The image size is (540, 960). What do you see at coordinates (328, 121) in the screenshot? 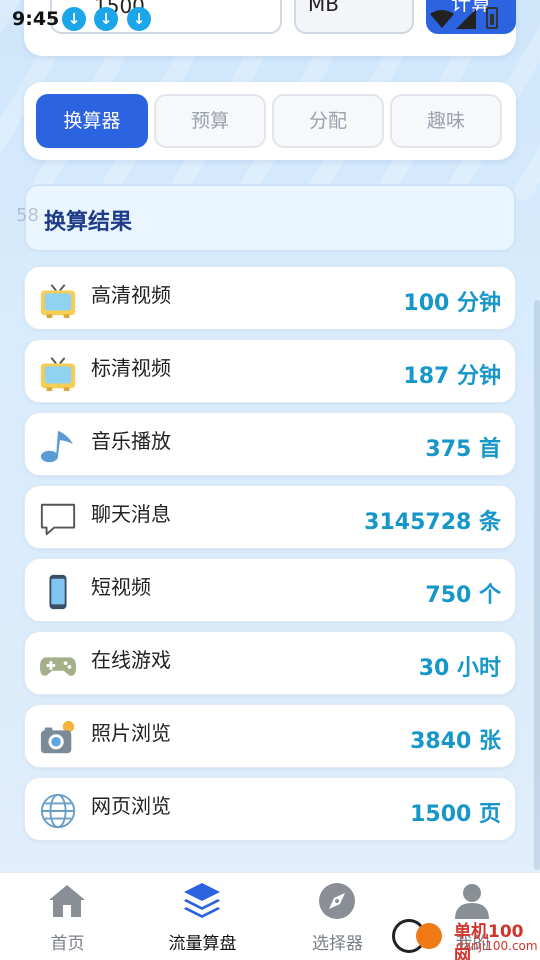
I see `tab-allocate: 分配` at bounding box center [328, 121].